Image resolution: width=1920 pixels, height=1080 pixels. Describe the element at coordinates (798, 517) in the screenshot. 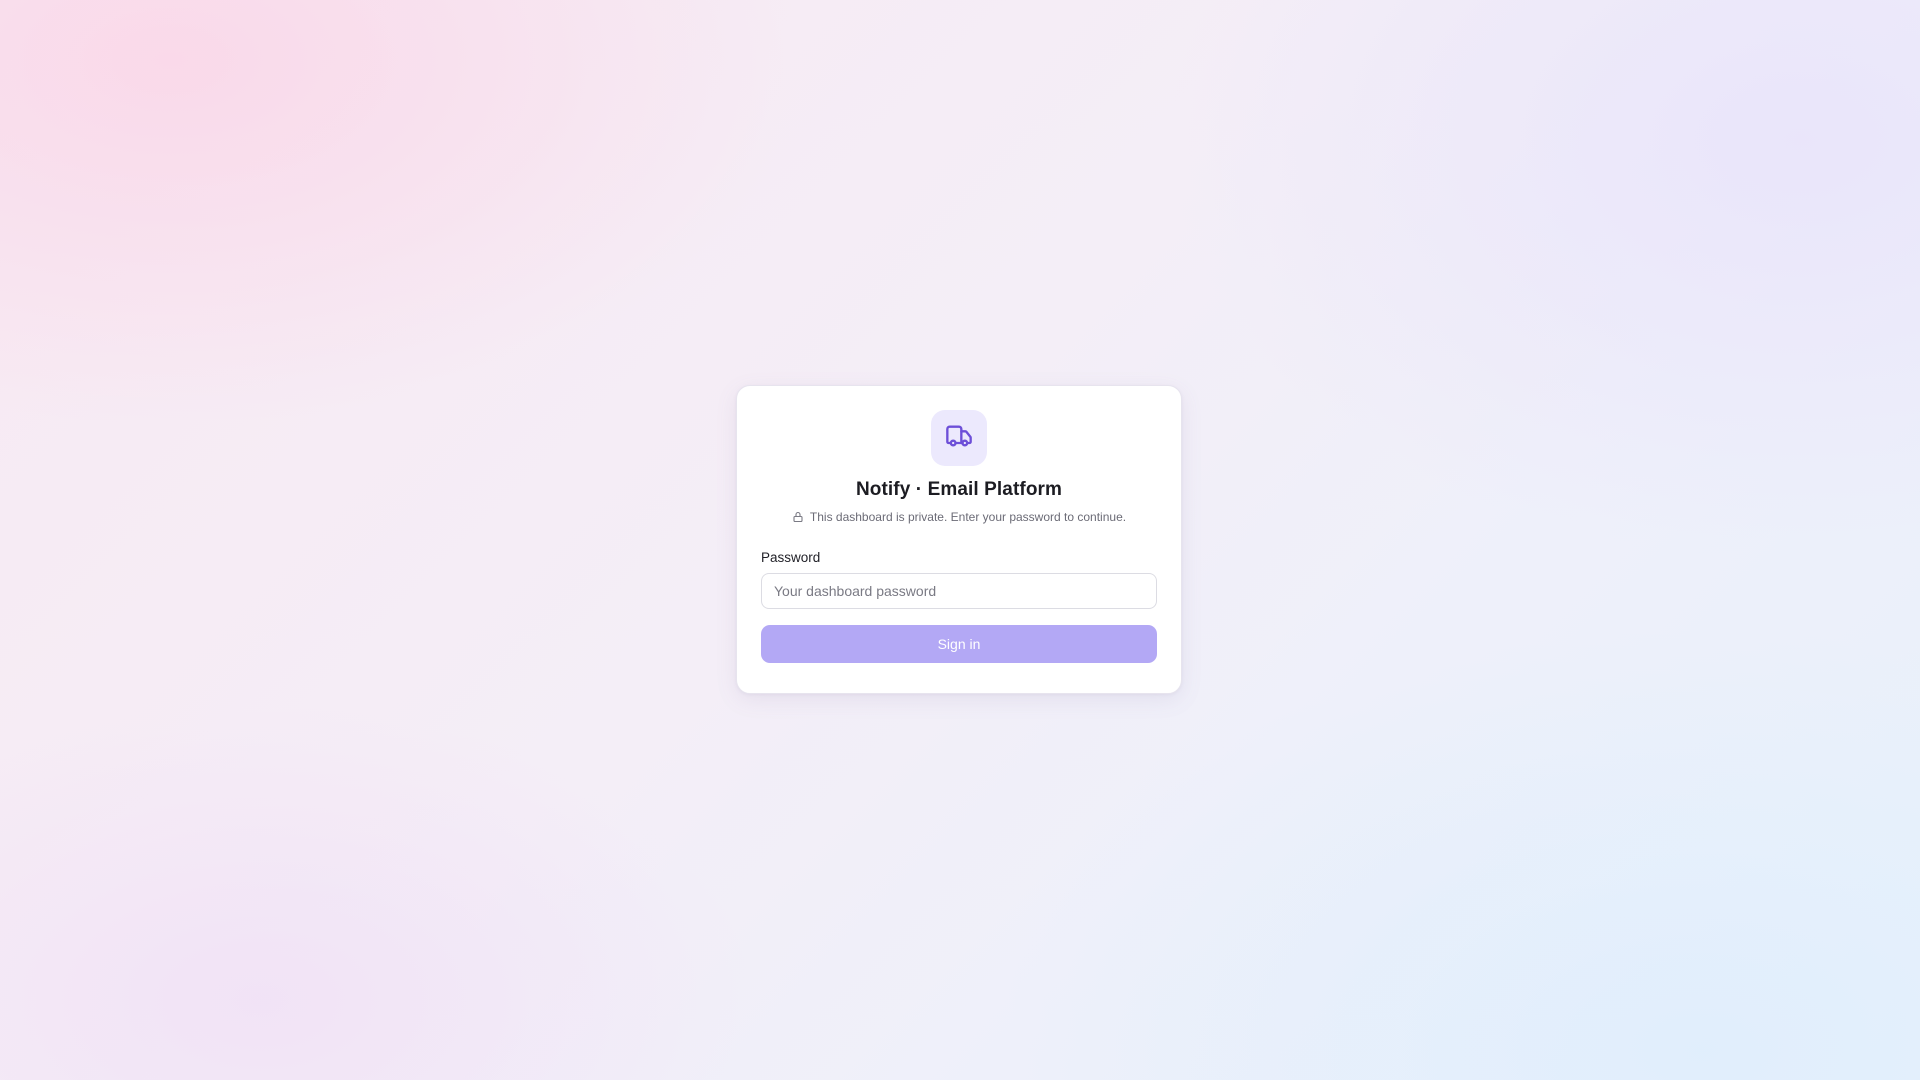

I see `lock-icon` at that location.